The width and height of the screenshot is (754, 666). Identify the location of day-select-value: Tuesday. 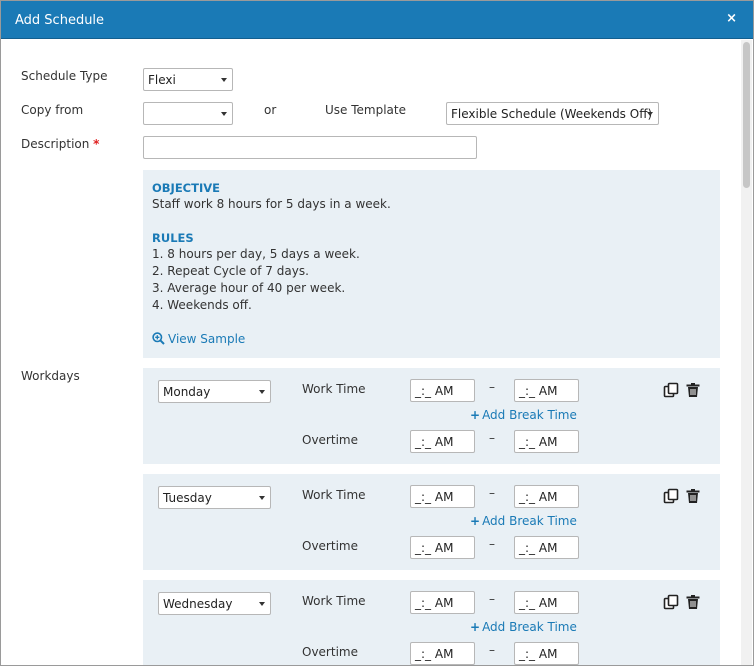
(187, 498).